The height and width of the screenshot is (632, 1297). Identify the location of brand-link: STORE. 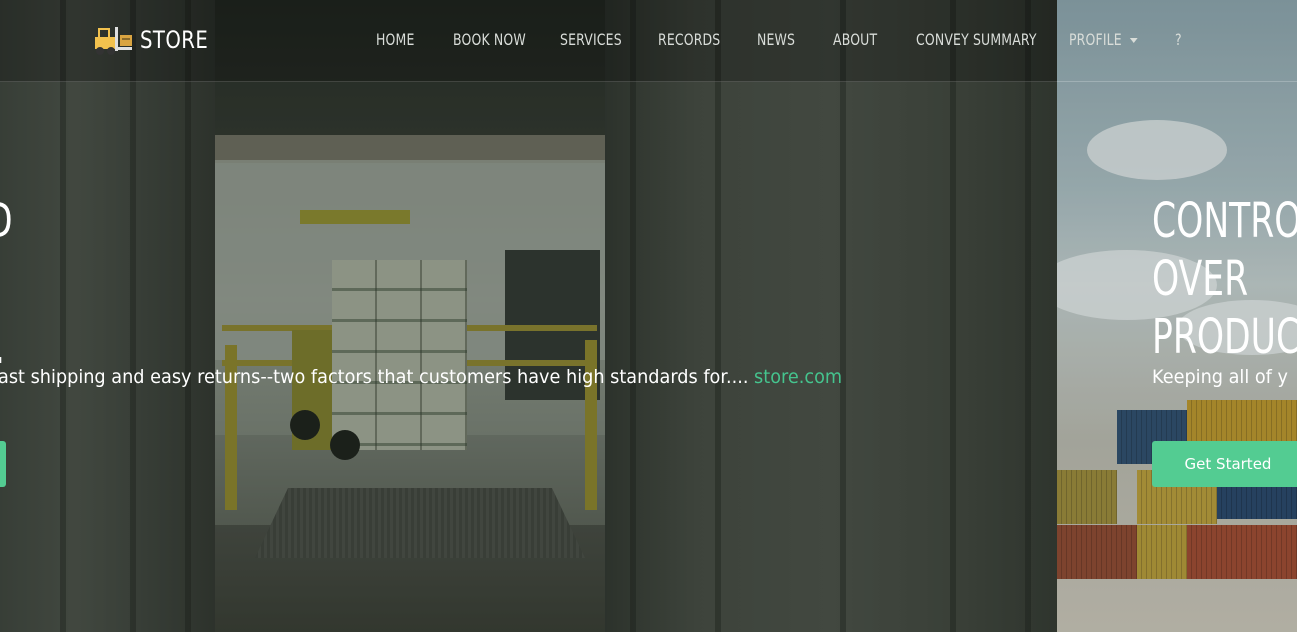
(158, 40).